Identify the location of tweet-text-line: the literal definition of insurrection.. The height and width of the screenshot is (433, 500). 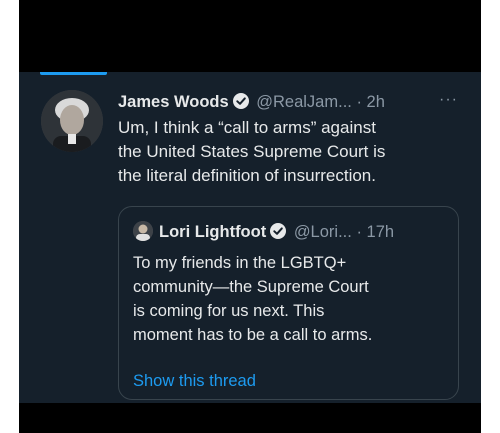
(247, 175).